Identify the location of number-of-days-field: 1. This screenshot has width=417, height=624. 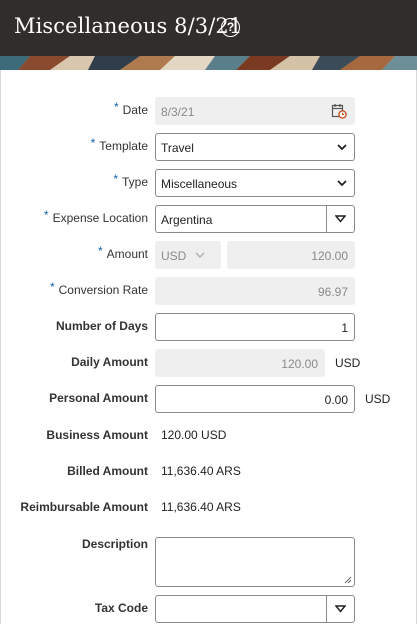
(255, 327).